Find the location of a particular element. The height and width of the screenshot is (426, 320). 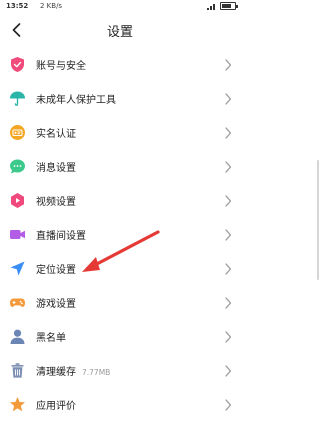

settings-item-video: 视频设置 is located at coordinates (120, 201).